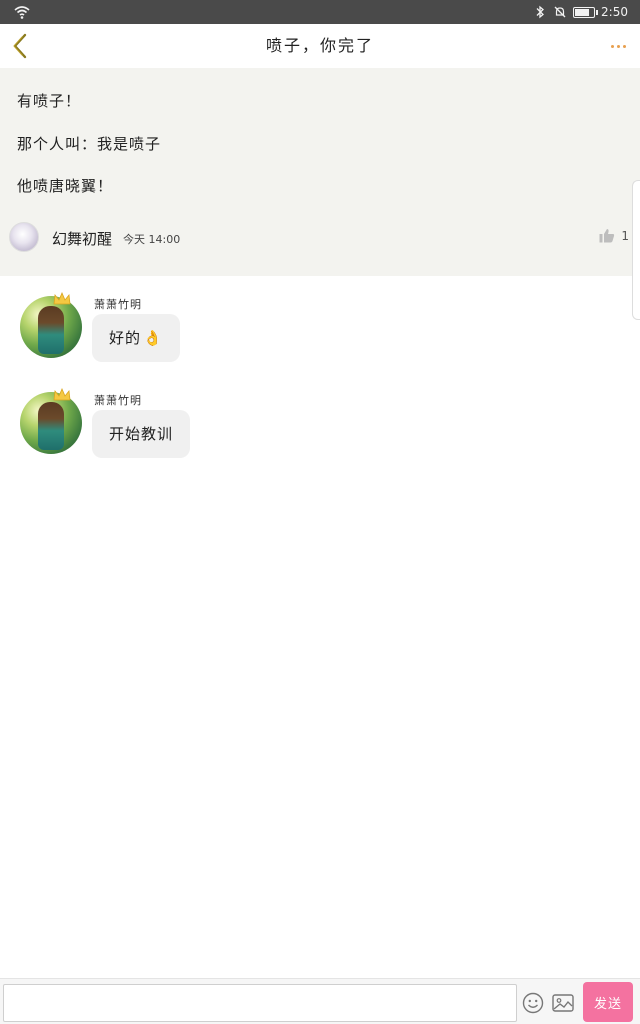 The image size is (640, 1024). Describe the element at coordinates (607, 236) in the screenshot. I see `thumbs-up-icon` at that location.